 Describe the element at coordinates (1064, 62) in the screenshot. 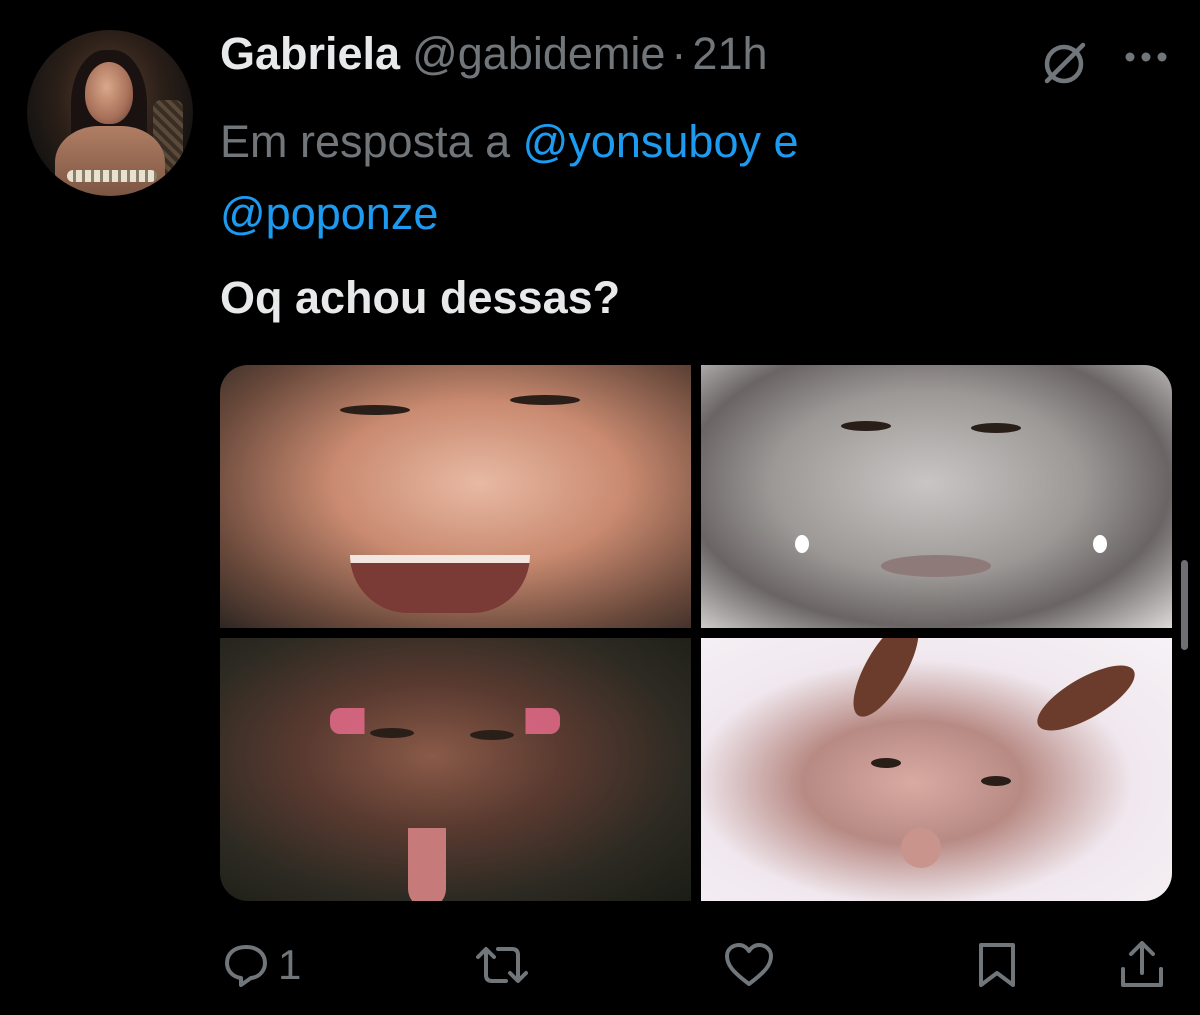

I see `grok-icon` at that location.